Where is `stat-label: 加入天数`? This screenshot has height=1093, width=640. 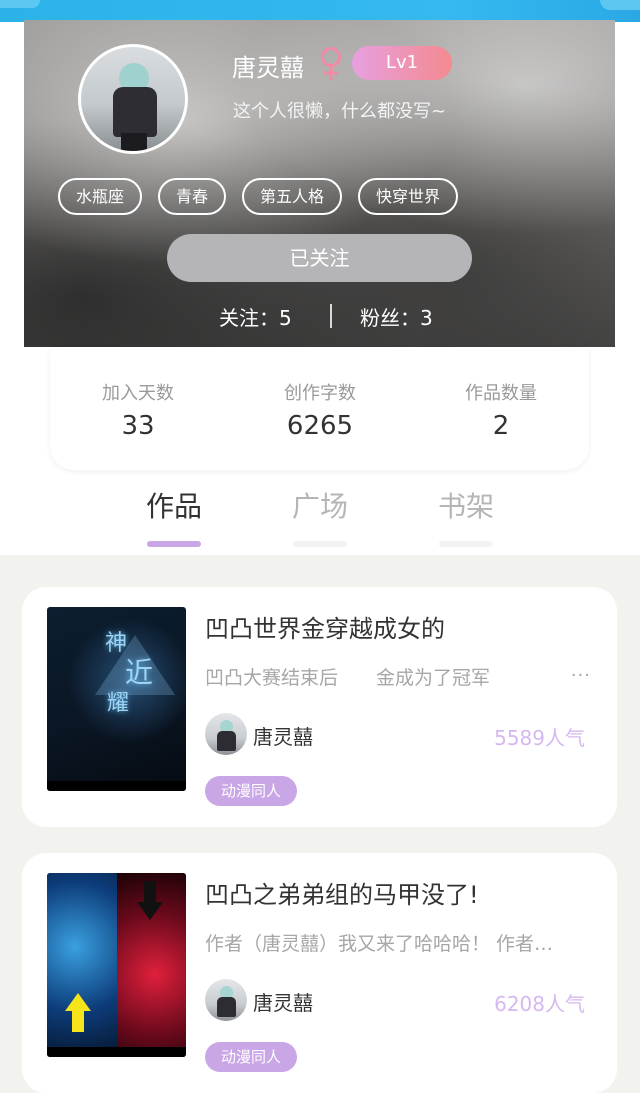
stat-label: 加入天数 is located at coordinates (138, 393).